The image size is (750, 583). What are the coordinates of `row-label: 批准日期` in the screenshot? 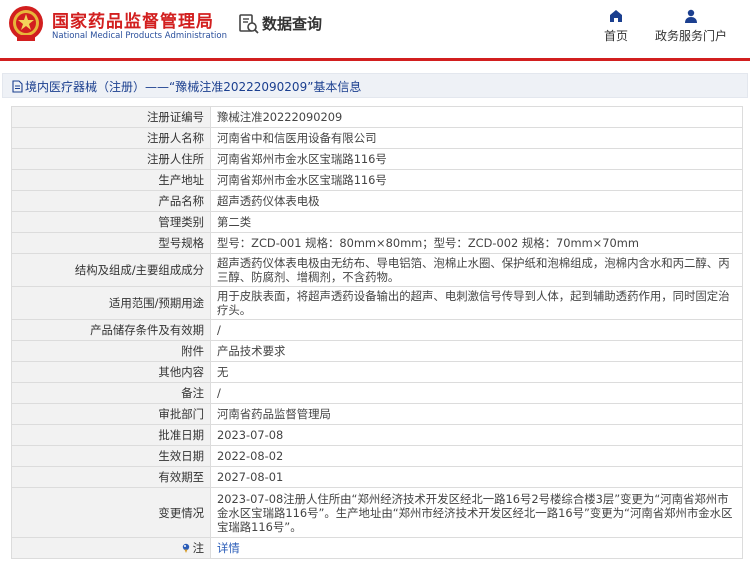 It's located at (111, 435).